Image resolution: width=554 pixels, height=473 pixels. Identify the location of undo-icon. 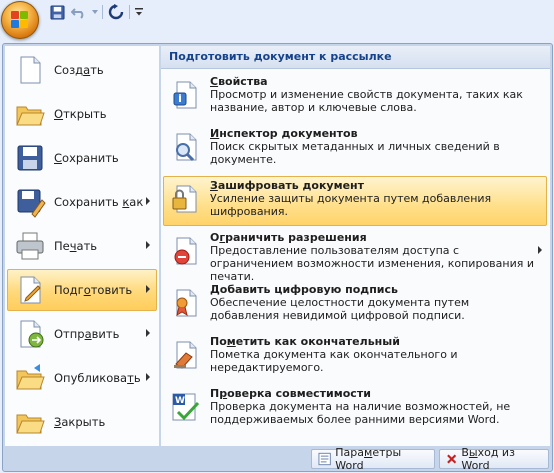
(77, 13).